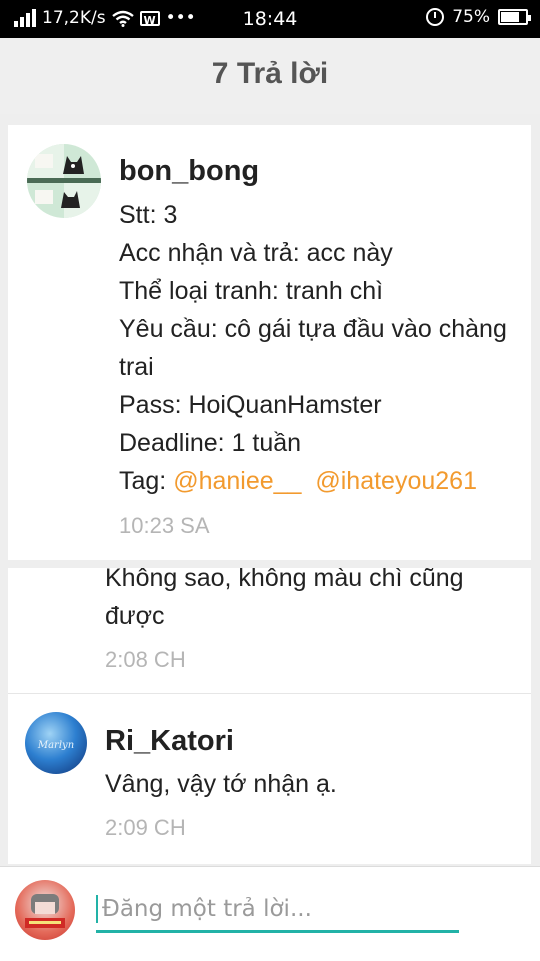 This screenshot has width=540, height=961. Describe the element at coordinates (97, 909) in the screenshot. I see `text-cursor` at that location.